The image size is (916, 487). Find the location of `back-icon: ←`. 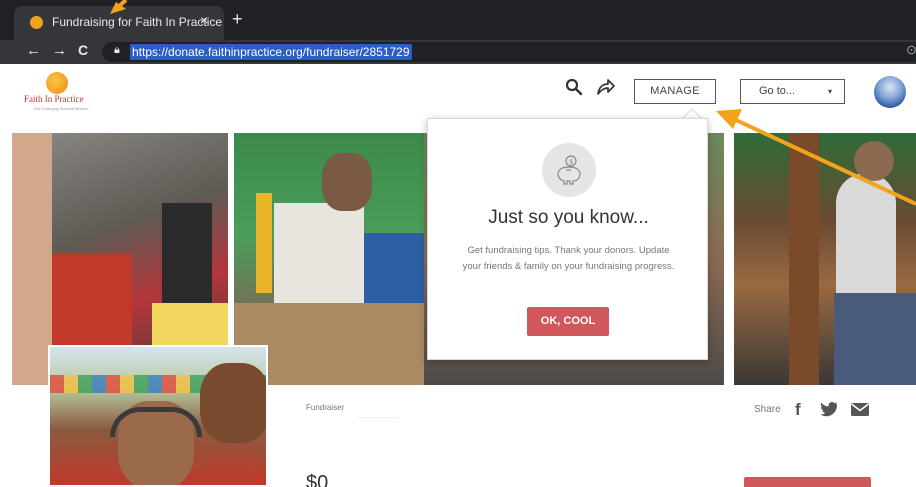

back-icon: ← is located at coordinates (33, 50).